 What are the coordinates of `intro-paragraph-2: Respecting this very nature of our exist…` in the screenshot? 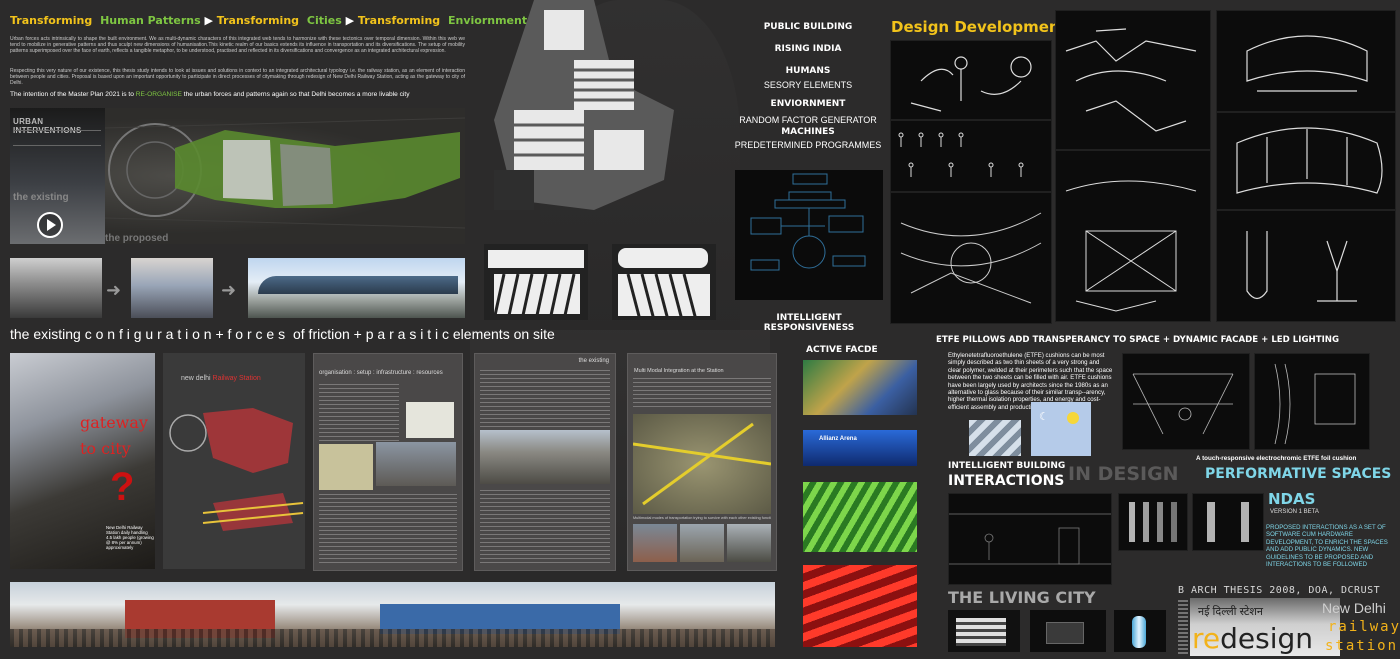 It's located at (237, 77).